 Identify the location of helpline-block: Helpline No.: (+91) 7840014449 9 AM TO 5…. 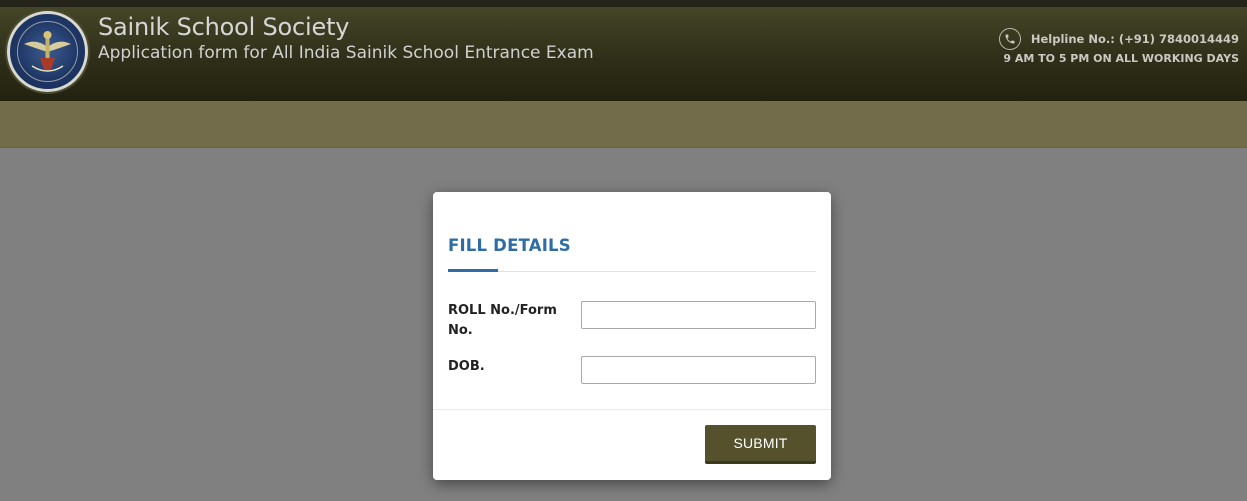
(1039, 46).